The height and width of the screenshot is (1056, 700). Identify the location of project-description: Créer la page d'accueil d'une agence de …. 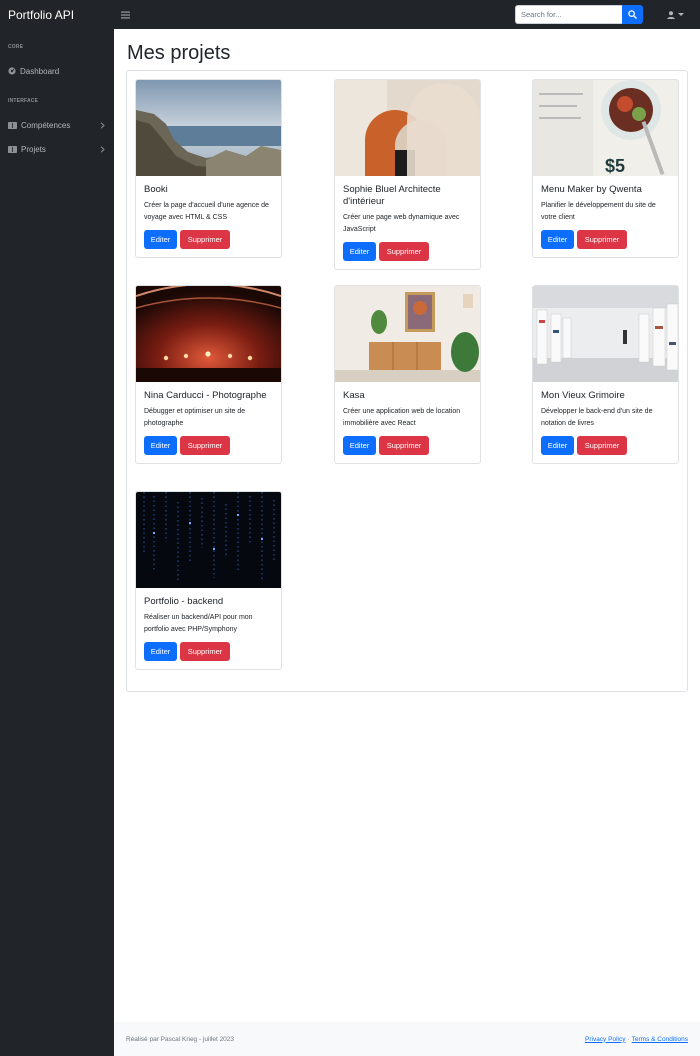
(206, 211).